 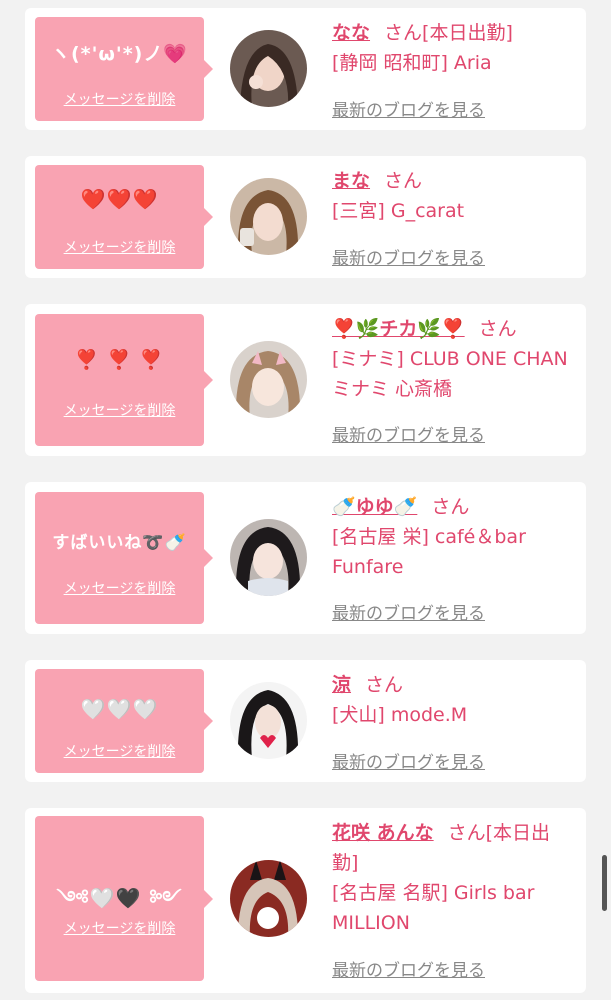 What do you see at coordinates (400, 715) in the screenshot?
I see `shop-name: [犬山] mode.M` at bounding box center [400, 715].